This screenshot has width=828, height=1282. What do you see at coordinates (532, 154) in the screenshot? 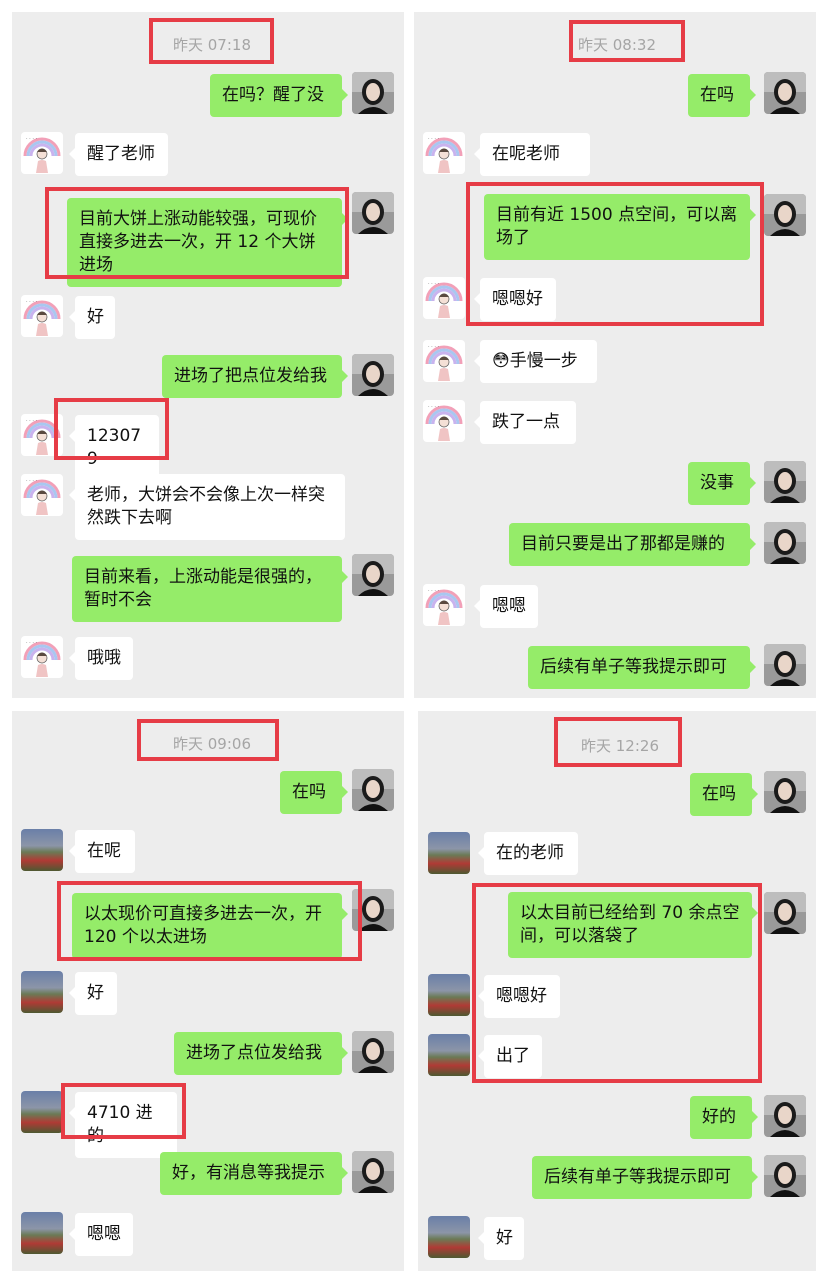
I see `message-bubble: 在呢老师` at bounding box center [532, 154].